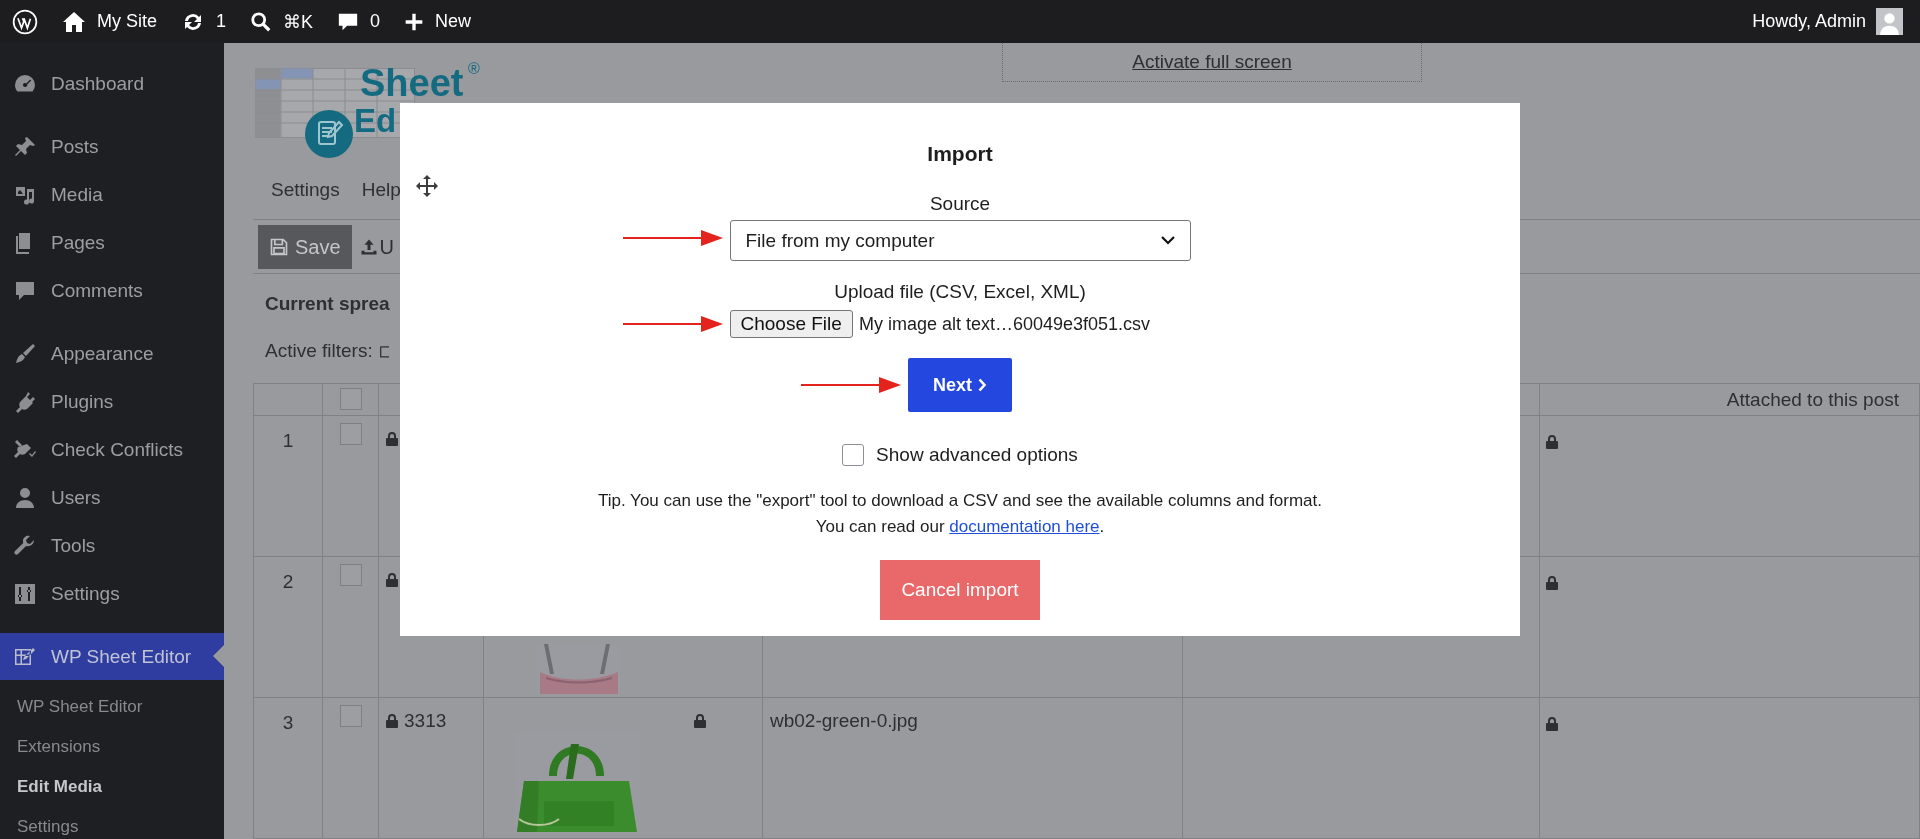 The height and width of the screenshot is (839, 1920). Describe the element at coordinates (350, 399) in the screenshot. I see `select-all-checkbox` at that location.